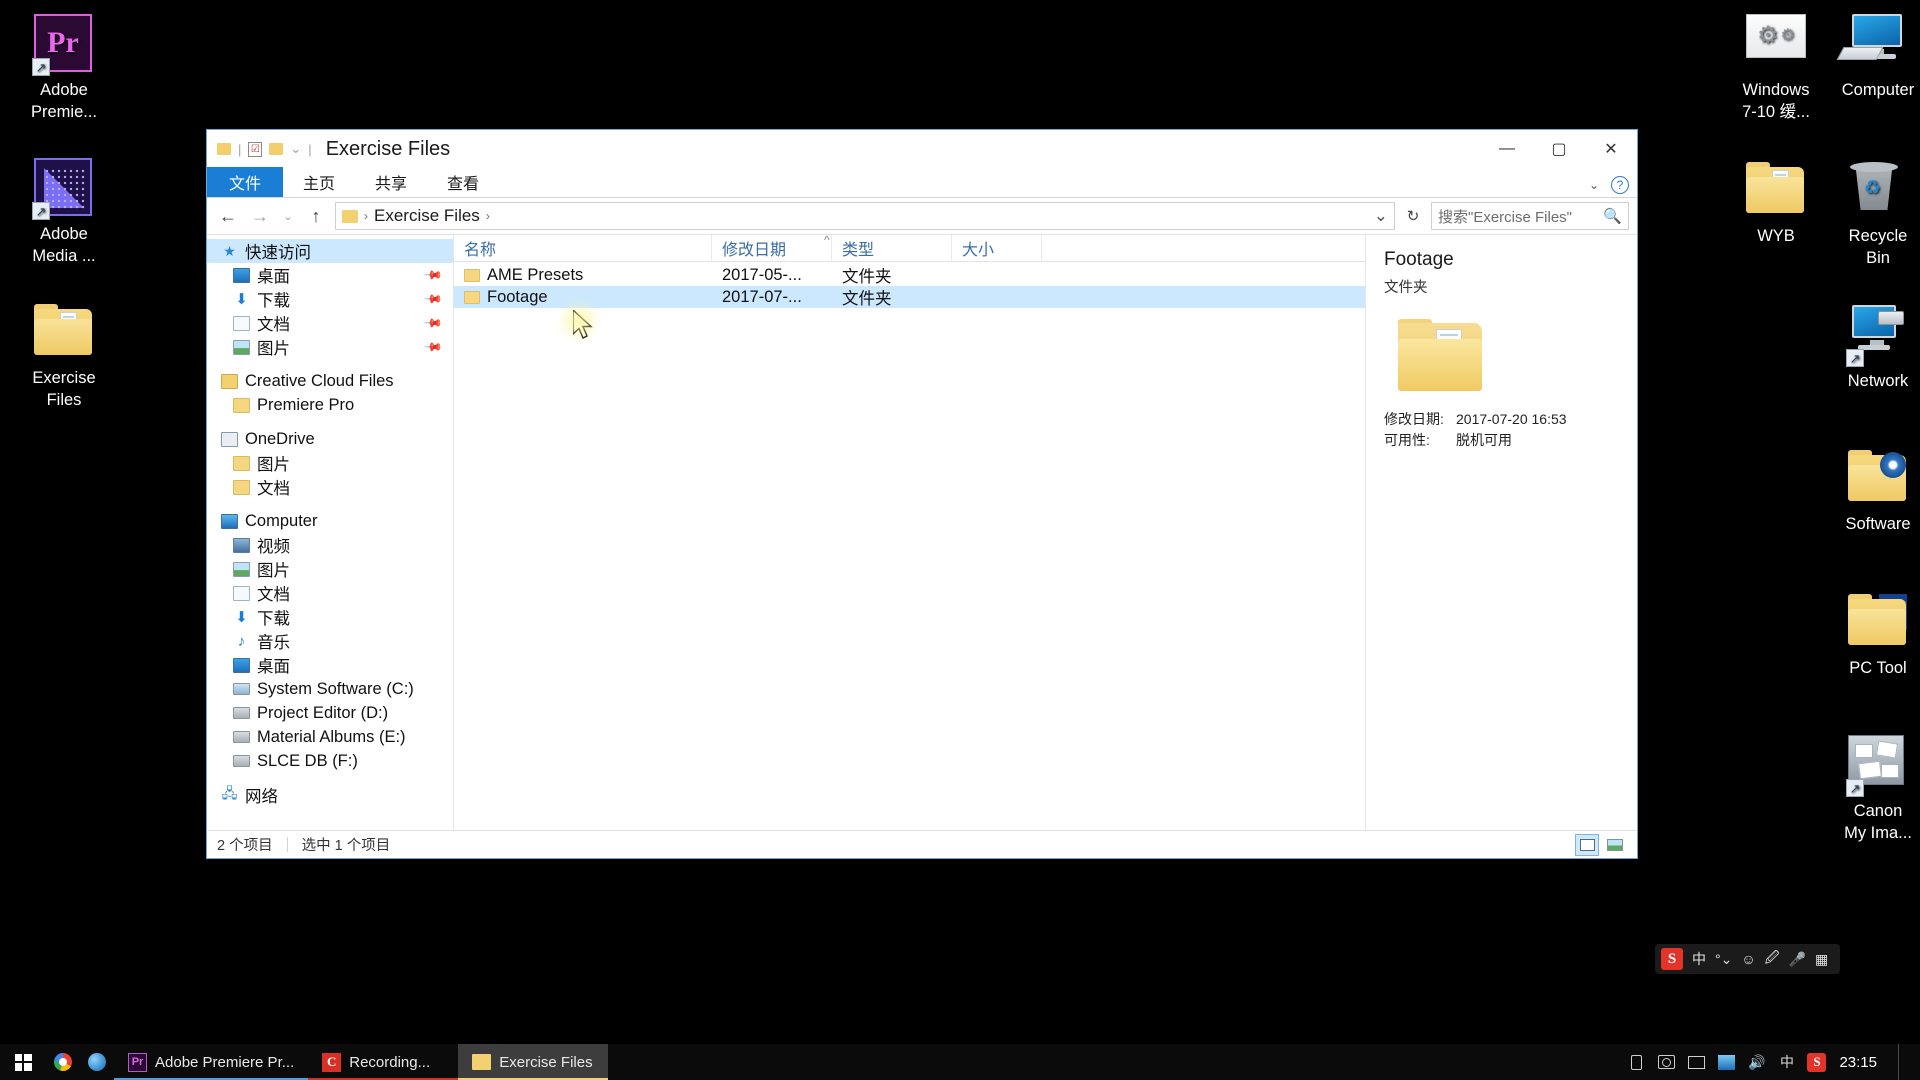 The height and width of the screenshot is (1080, 1920). What do you see at coordinates (1507, 149) in the screenshot?
I see `minimize-button: —` at bounding box center [1507, 149].